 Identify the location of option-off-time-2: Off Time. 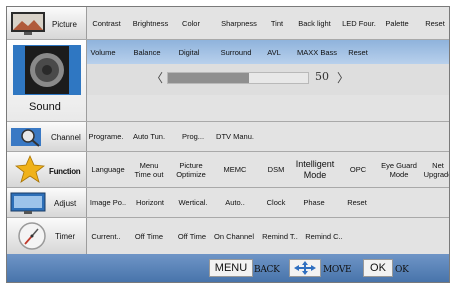
(192, 236).